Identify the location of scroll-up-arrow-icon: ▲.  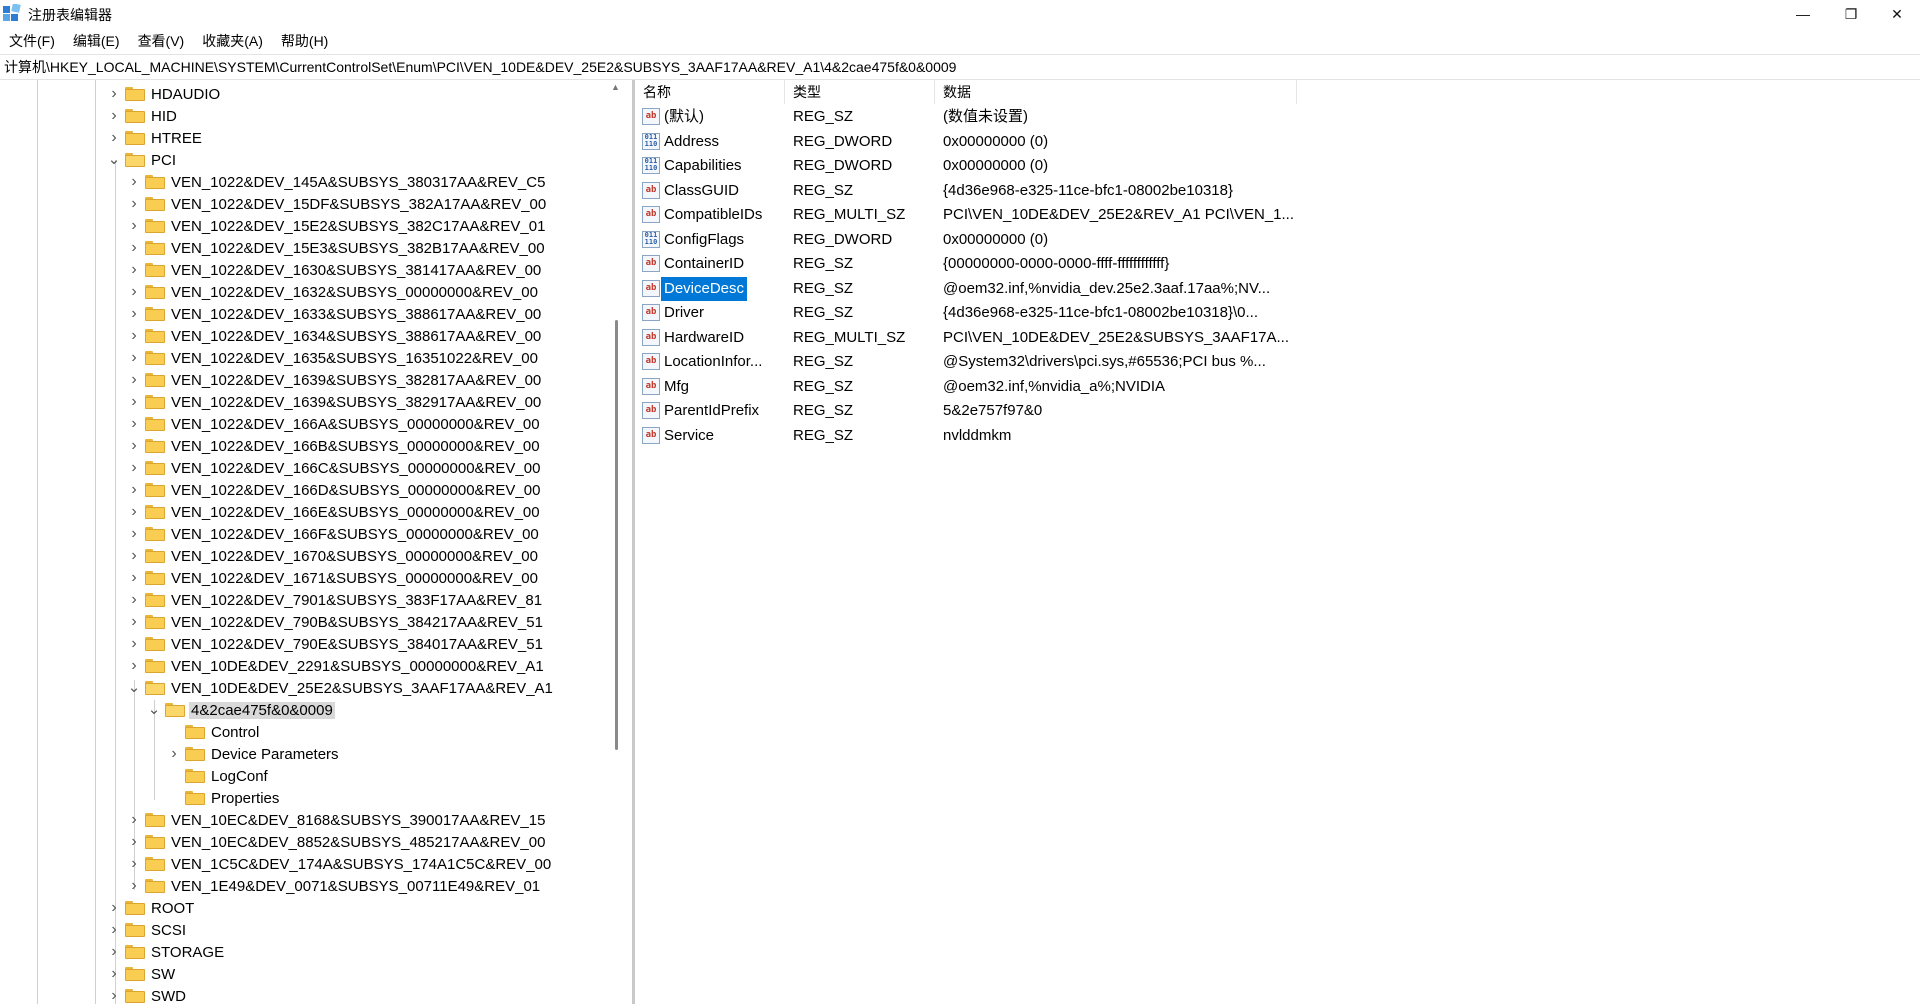
(615, 87).